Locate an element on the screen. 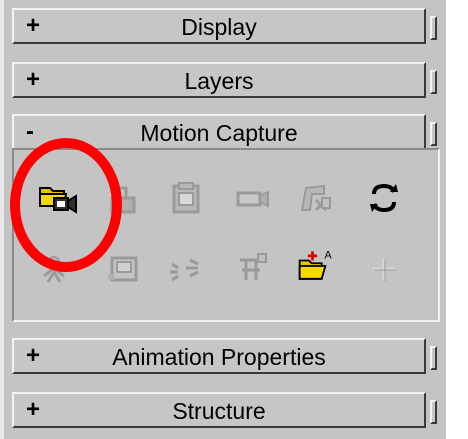 The image size is (468, 439). footsteps-icon is located at coordinates (186, 268).